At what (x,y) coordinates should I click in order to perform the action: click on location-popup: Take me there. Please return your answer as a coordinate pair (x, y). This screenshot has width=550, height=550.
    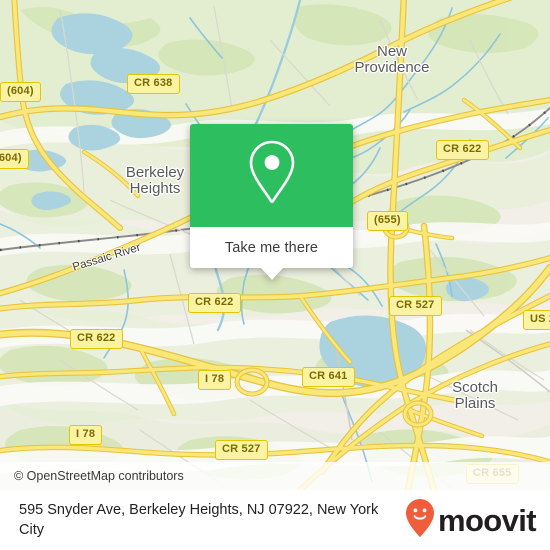
    Looking at the image, I should click on (271, 202).